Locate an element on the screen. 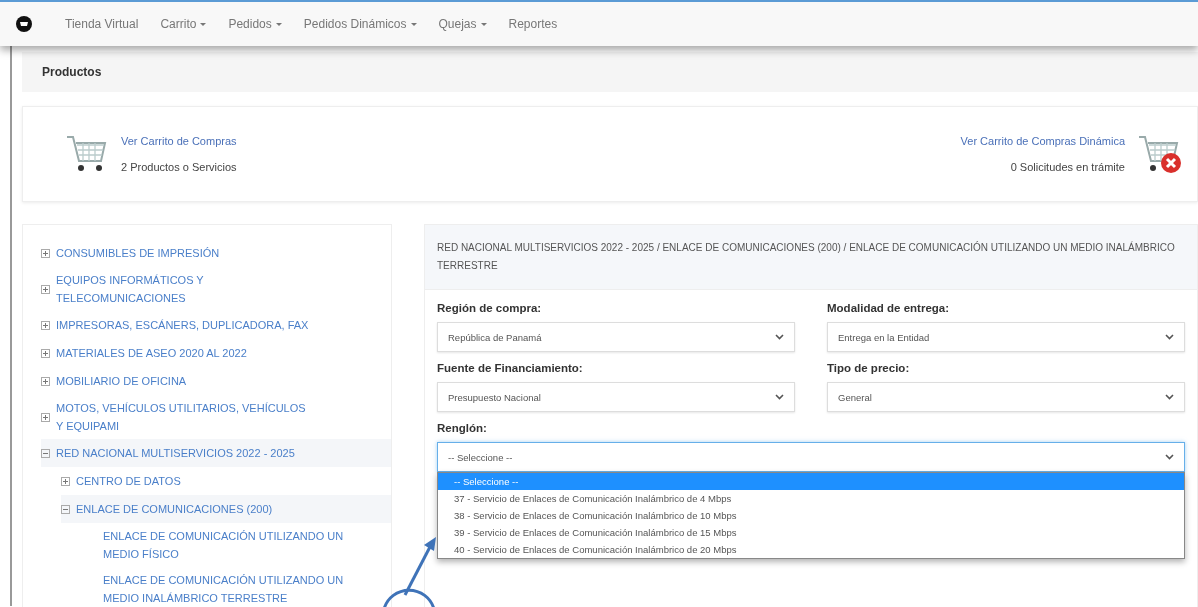 The image size is (1198, 607). select-field: Entrega en la Entidad is located at coordinates (1006, 337).